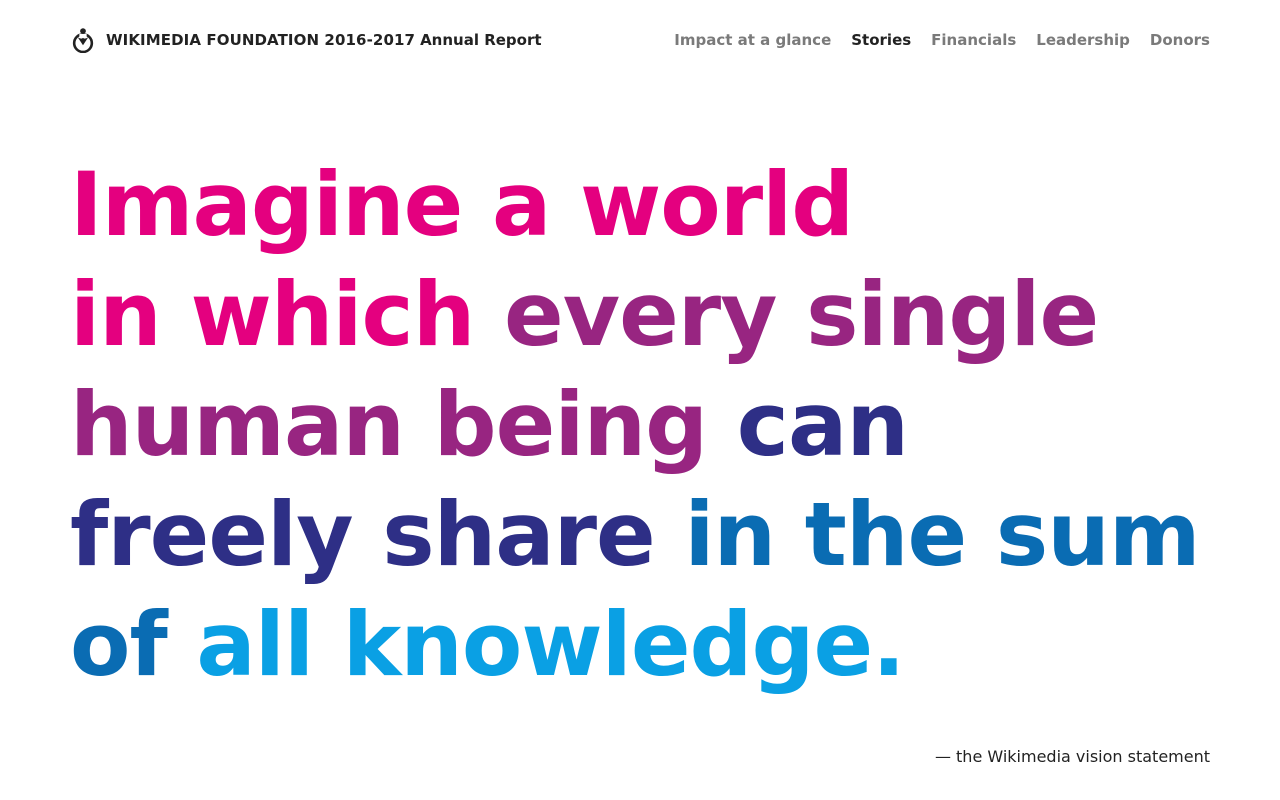 The height and width of the screenshot is (800, 1280). Describe the element at coordinates (1180, 40) in the screenshot. I see `nav-item-donors: Donors` at that location.